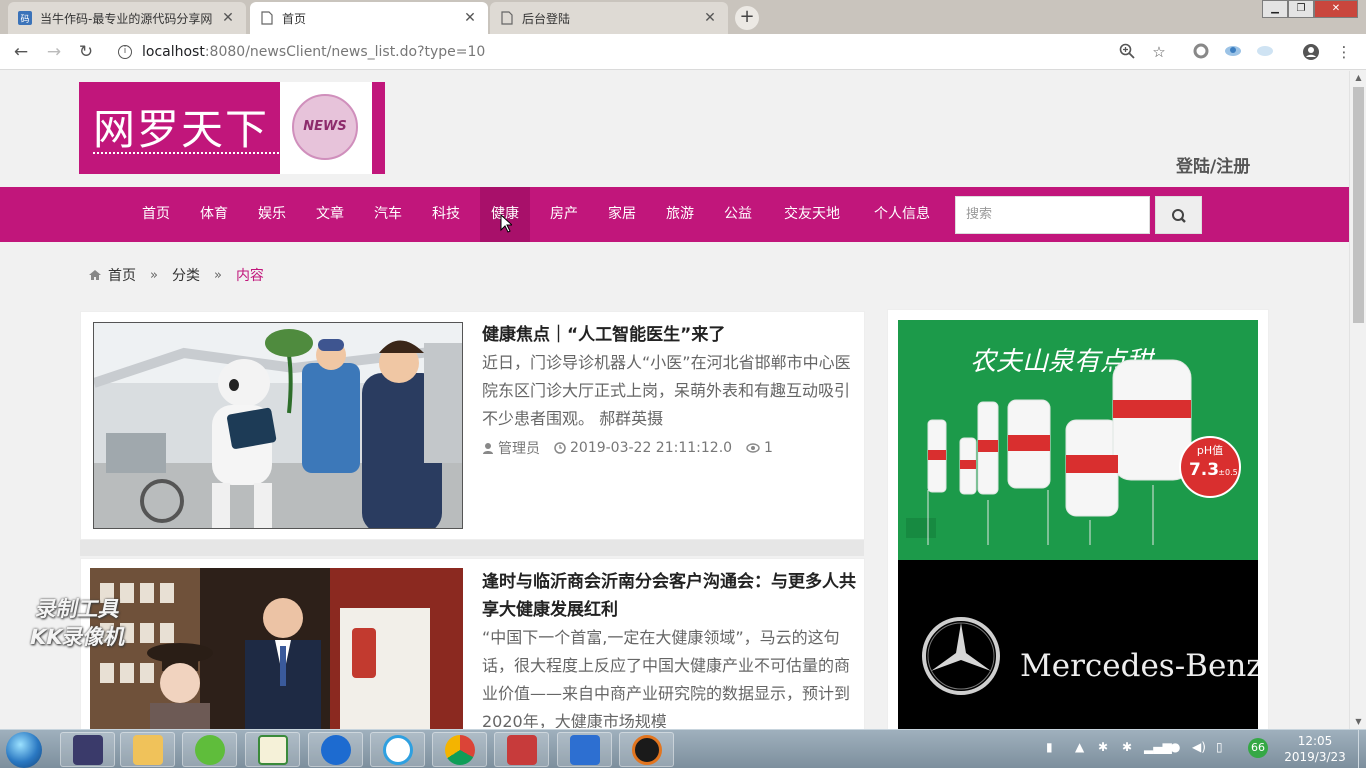 The height and width of the screenshot is (768, 1366). What do you see at coordinates (232, 128) in the screenshot?
I see `site-logo: 网罗天下 NEWS` at bounding box center [232, 128].